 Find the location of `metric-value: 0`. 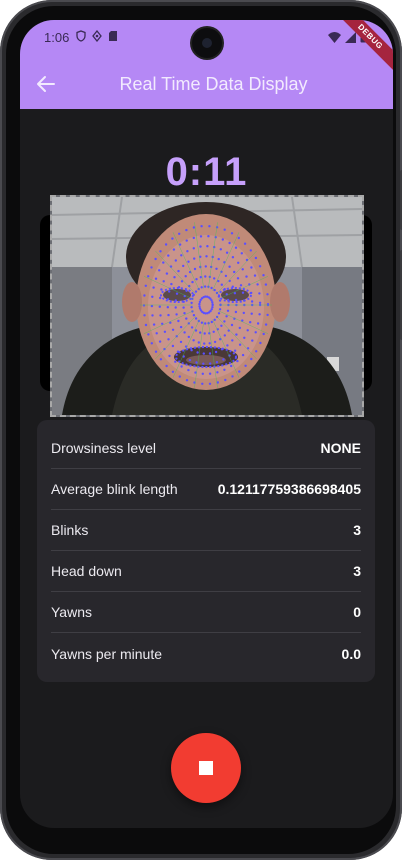

metric-value: 0 is located at coordinates (357, 612).